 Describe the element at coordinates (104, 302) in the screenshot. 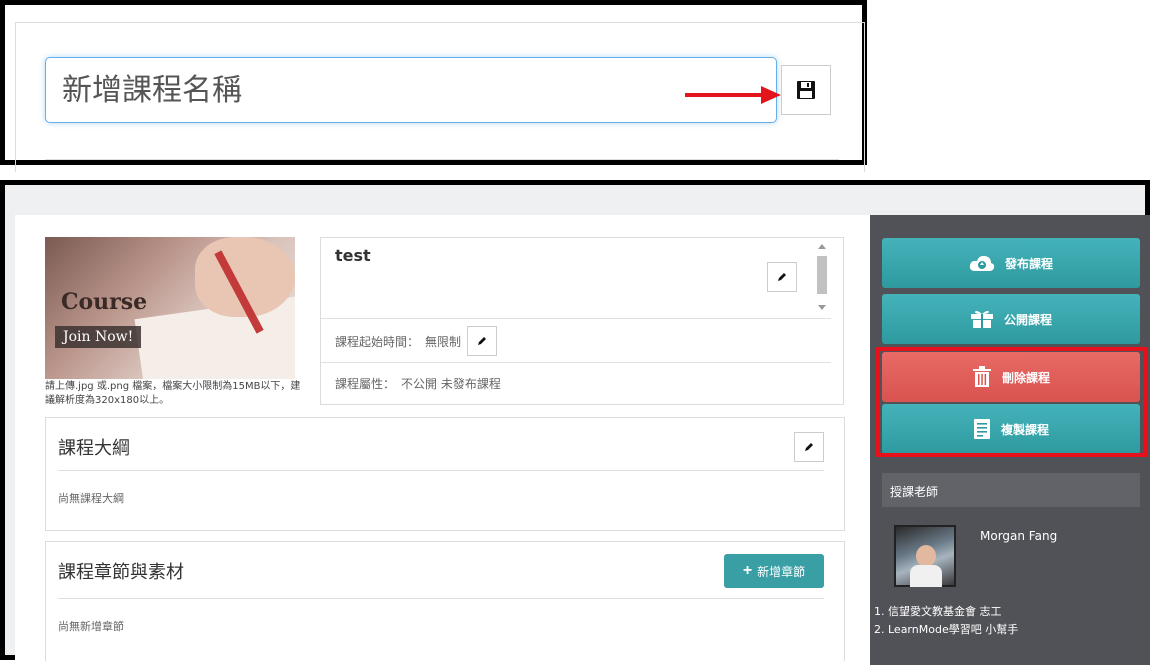

I see `cover-word: Course` at that location.